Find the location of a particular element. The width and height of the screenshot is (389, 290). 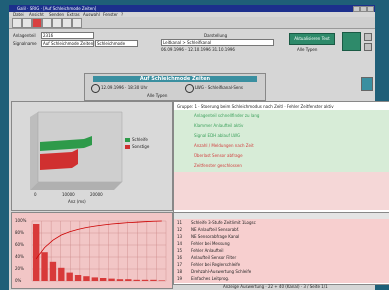

row-index: 19 is located at coordinates (180, 278).